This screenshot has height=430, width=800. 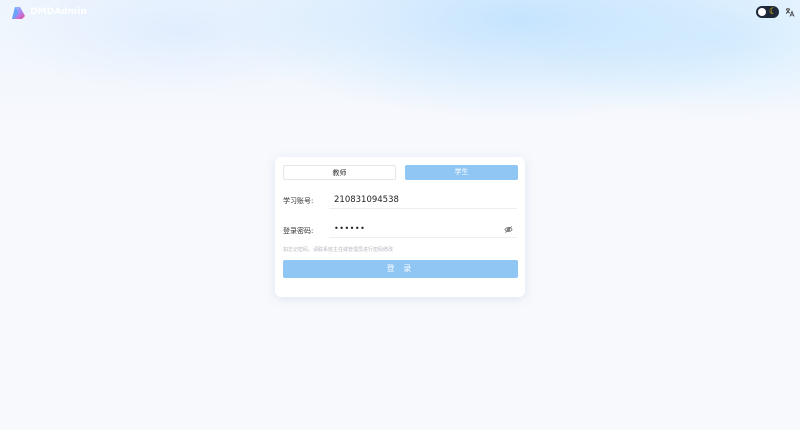 I want to click on account-value: 210831094538, so click(x=366, y=200).